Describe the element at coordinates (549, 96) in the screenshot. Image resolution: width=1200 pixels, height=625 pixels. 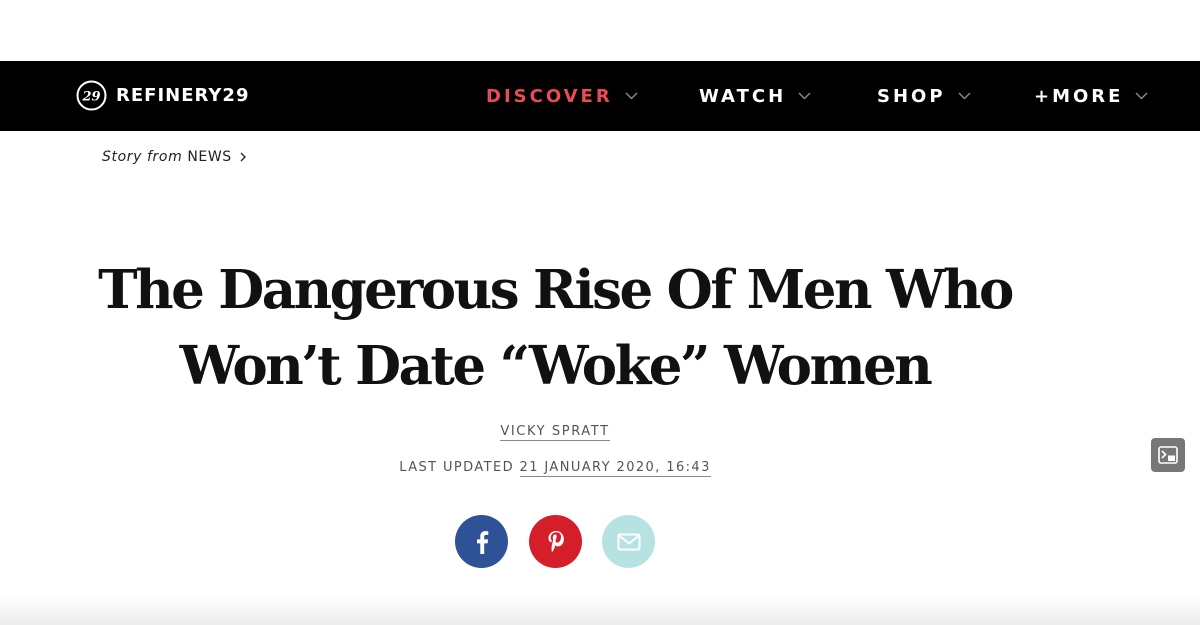
I see `nav-label-discover: DISCOVER` at that location.